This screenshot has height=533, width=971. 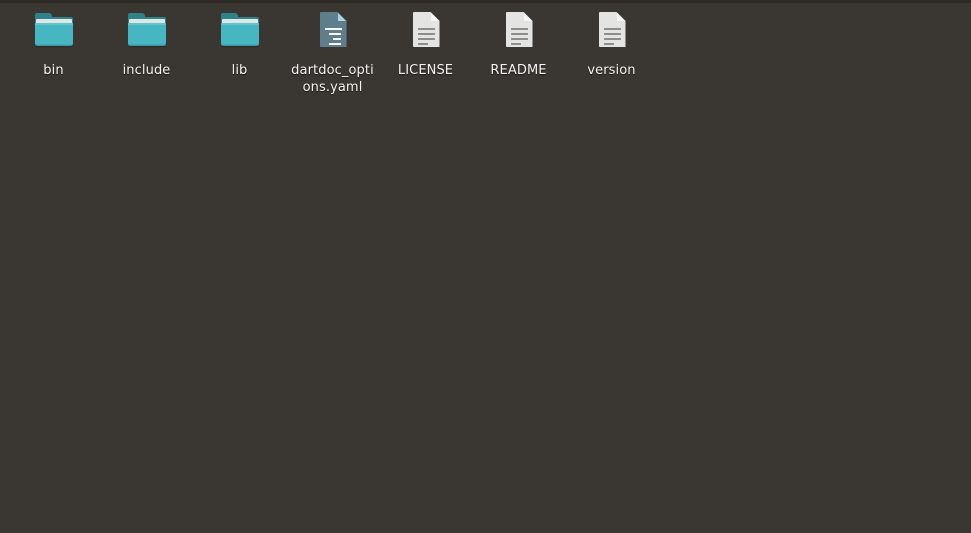 I want to click on desktop-icon-readme: README, so click(x=518, y=44).